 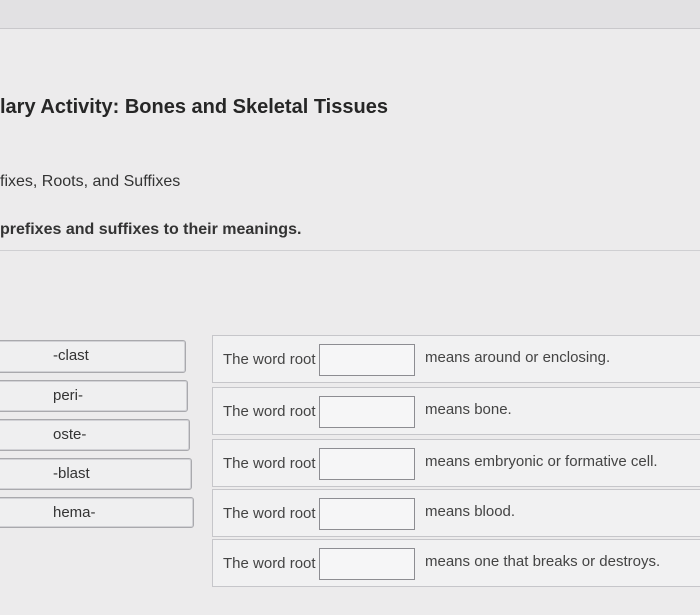 I want to click on match-row: The word root means bone., so click(x=456, y=411).